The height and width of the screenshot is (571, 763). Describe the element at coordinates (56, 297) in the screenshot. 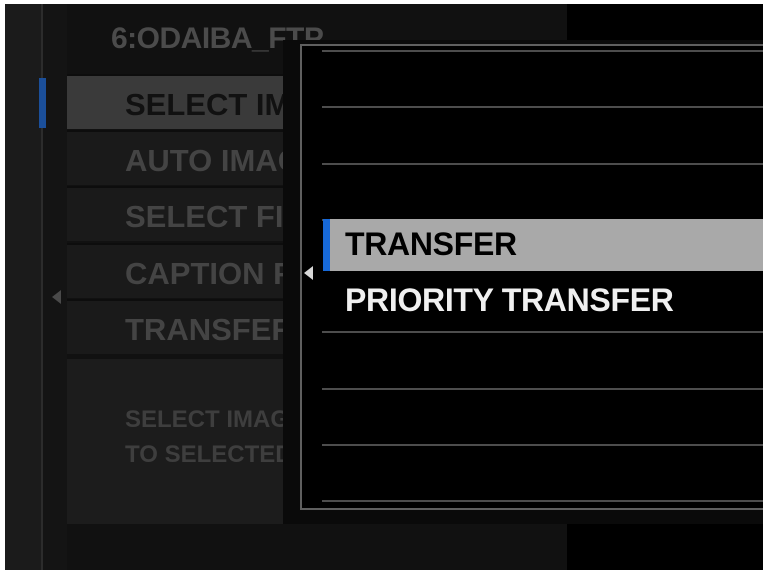

I see `left-arrow-icon` at that location.